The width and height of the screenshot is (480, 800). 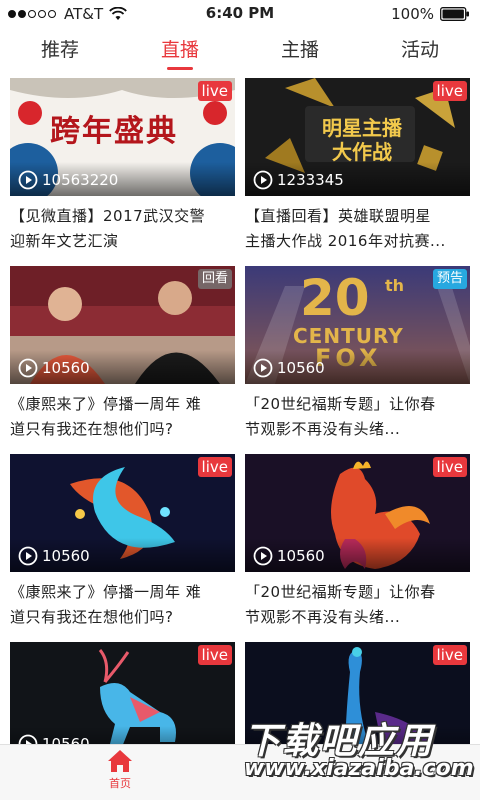 What do you see at coordinates (240, 14) in the screenshot?
I see `status-bar: AT&T 6:40 PM 100%` at bounding box center [240, 14].